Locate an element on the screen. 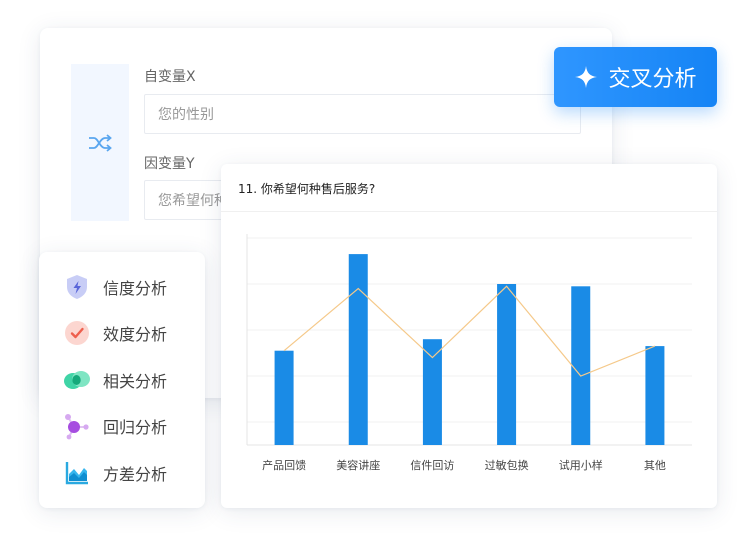 The height and width of the screenshot is (536, 737). shield-bolt-icon is located at coordinates (77, 287).